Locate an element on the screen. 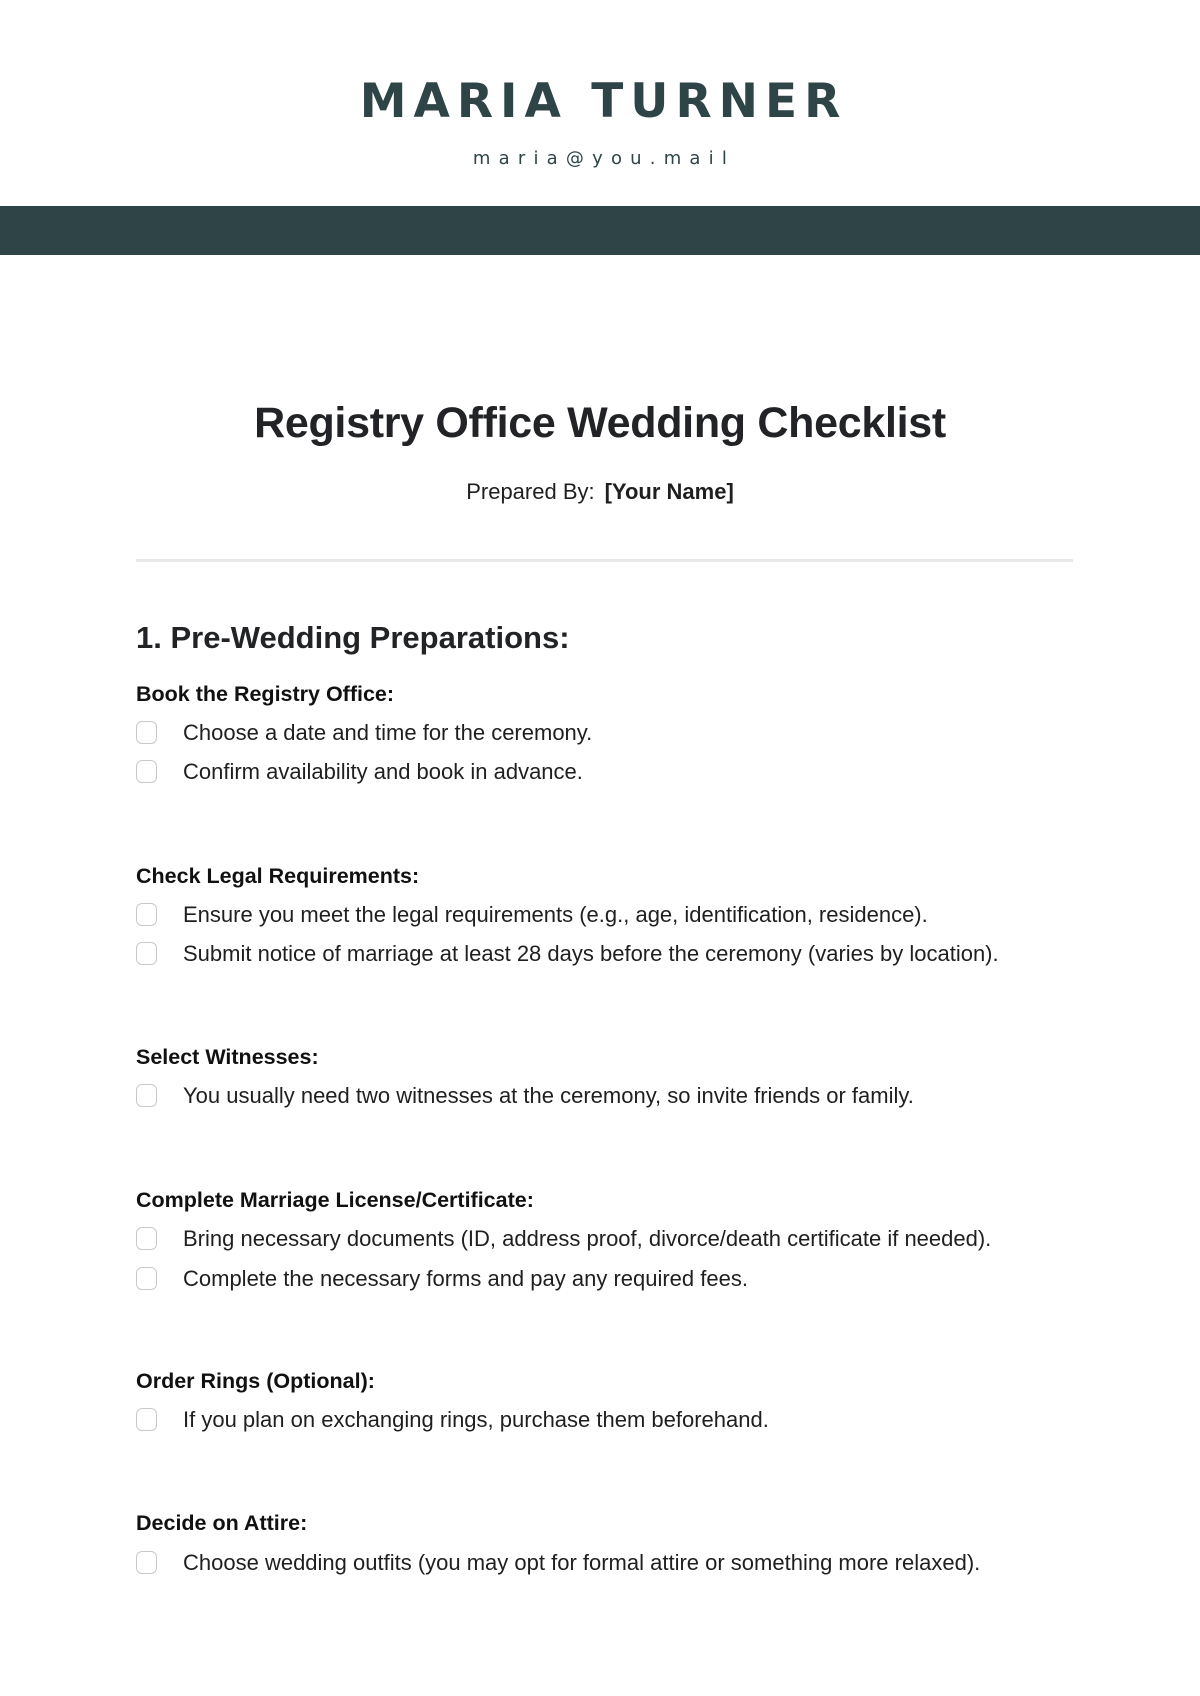 The image size is (1200, 1696). prepared-by-value: [Your Name] is located at coordinates (669, 491).